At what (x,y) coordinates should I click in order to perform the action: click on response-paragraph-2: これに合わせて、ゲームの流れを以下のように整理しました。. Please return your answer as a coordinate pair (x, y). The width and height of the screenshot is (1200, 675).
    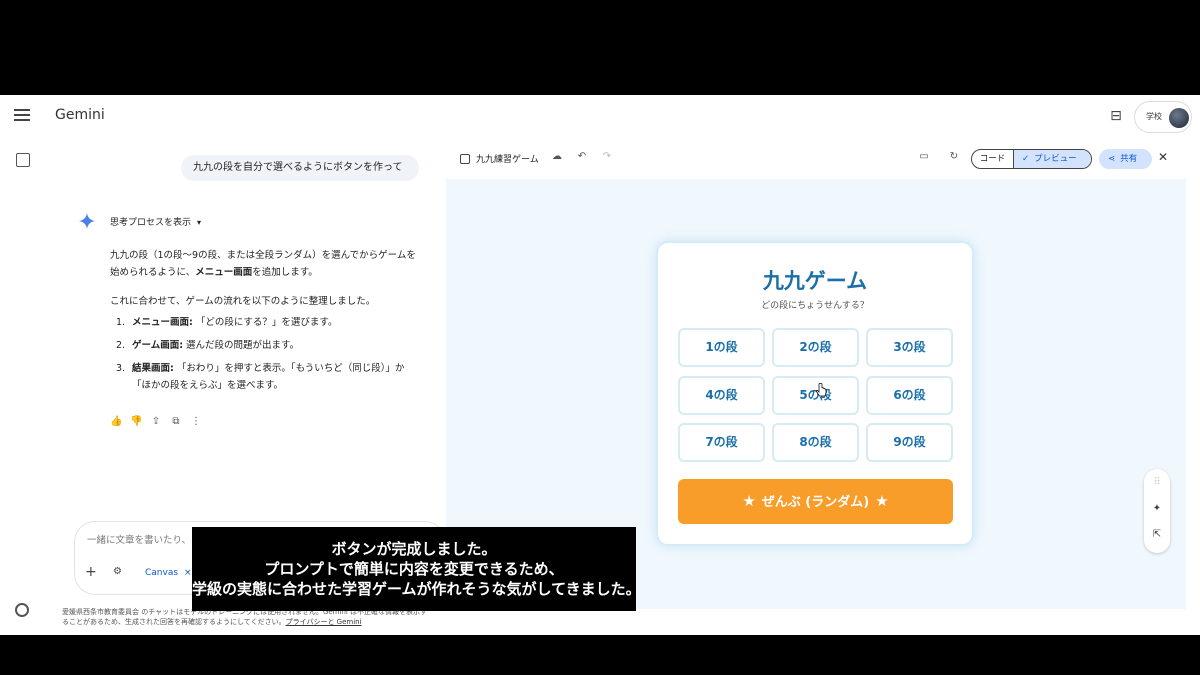
    Looking at the image, I should click on (243, 301).